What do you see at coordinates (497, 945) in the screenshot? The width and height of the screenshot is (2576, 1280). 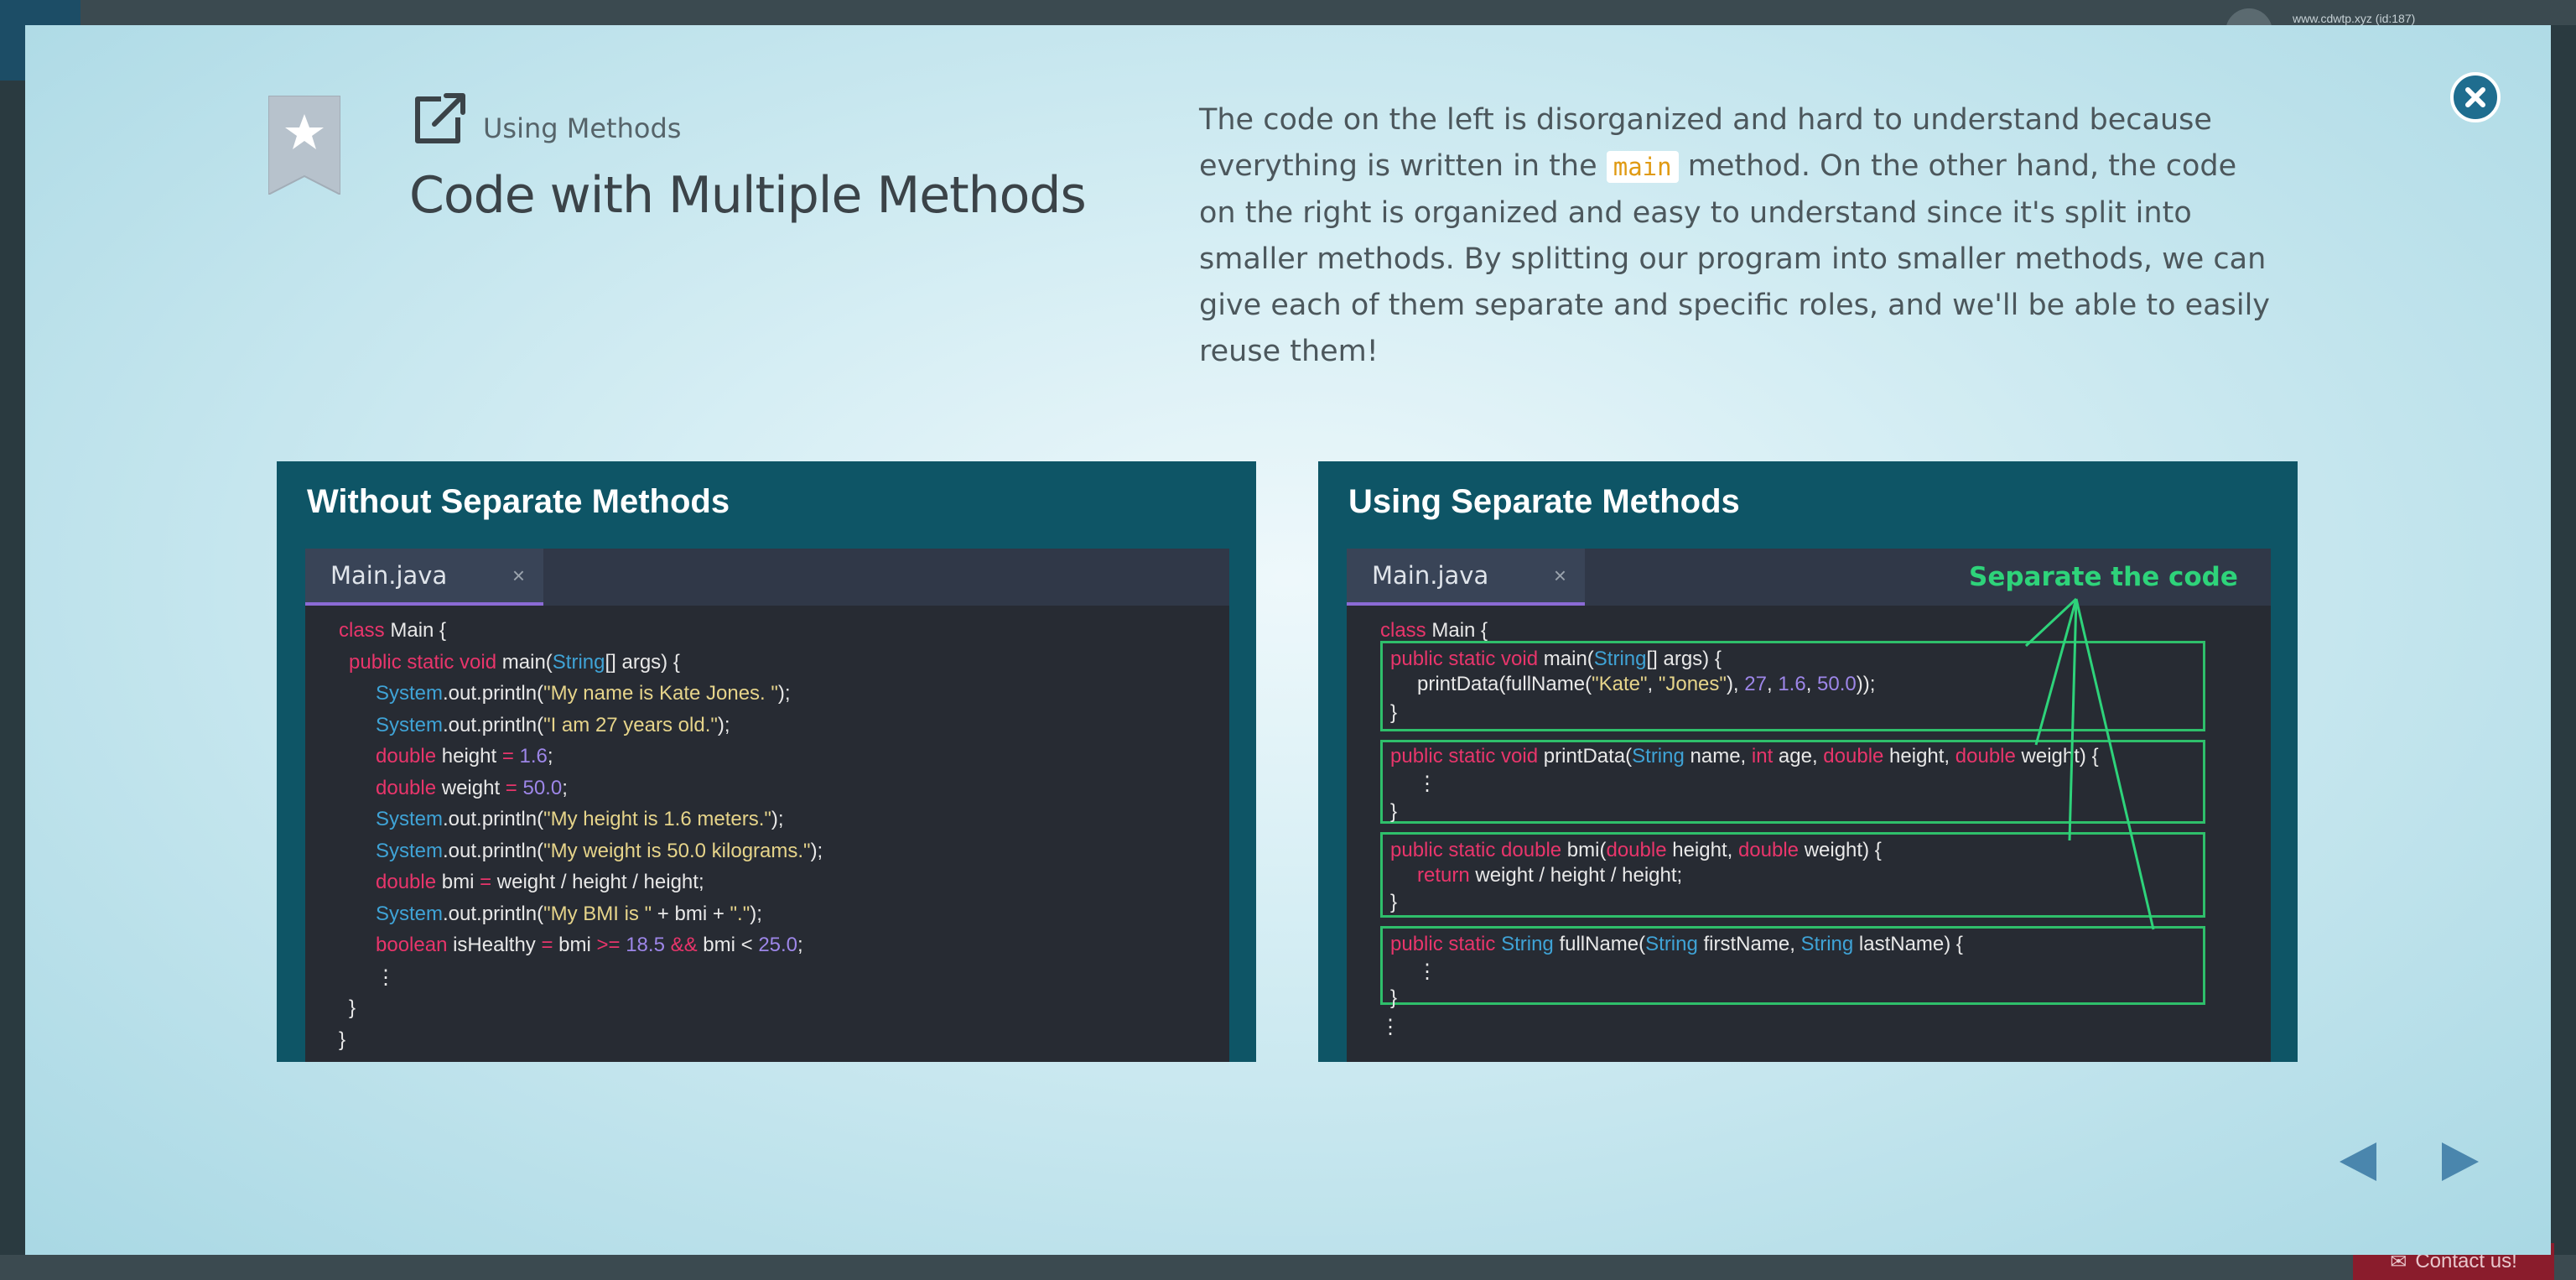 I see `code-token: isHealthy` at bounding box center [497, 945].